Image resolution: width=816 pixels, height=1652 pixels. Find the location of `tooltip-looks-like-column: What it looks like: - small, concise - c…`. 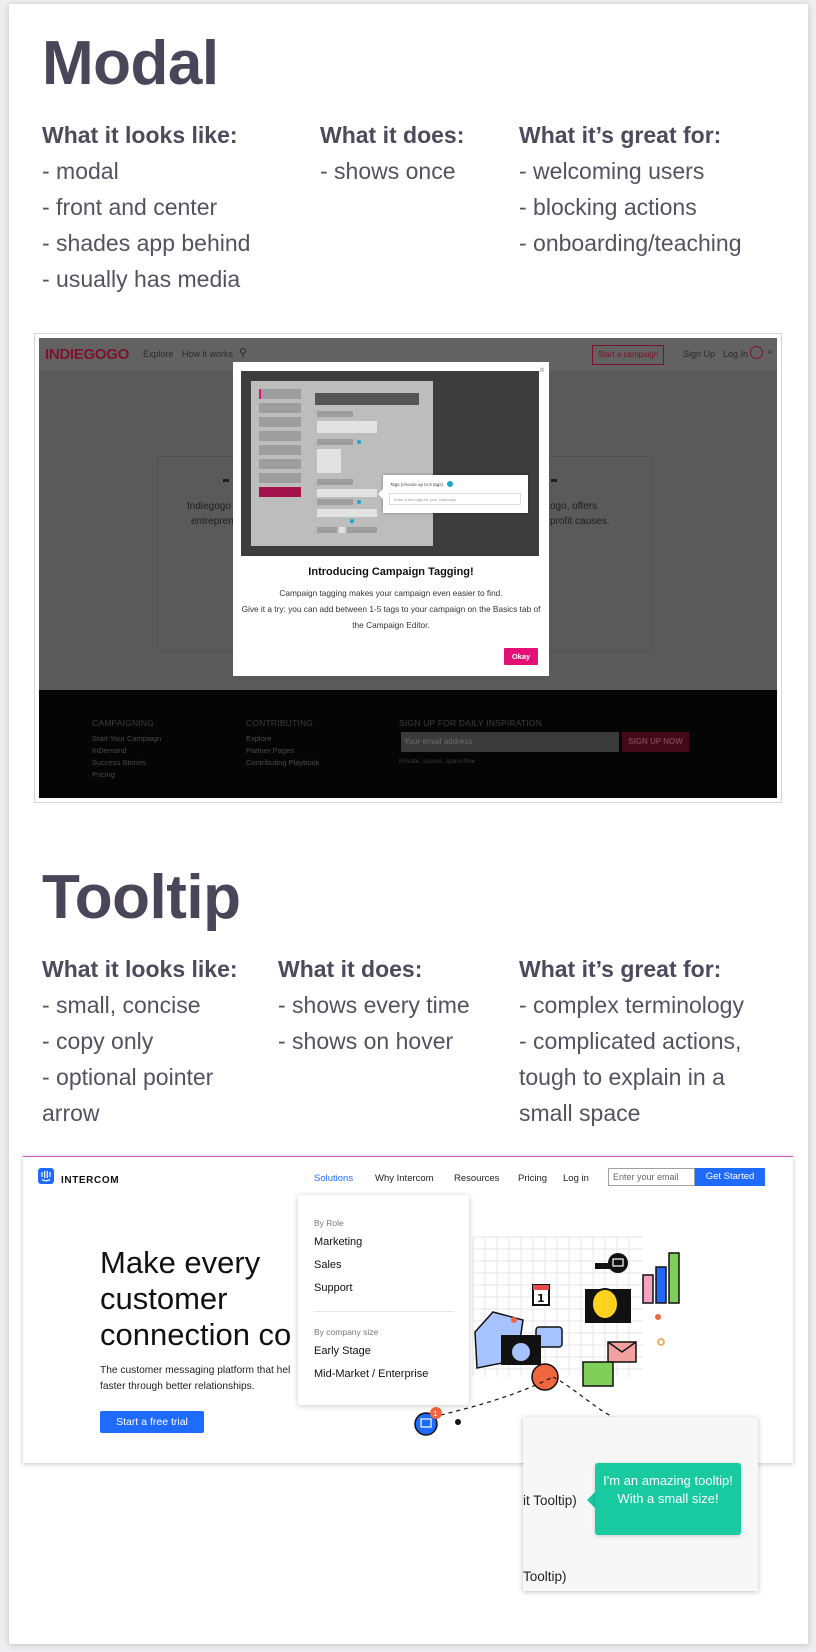

tooltip-looks-like-column: What it looks like: - small, concise - c… is located at coordinates (140, 1041).